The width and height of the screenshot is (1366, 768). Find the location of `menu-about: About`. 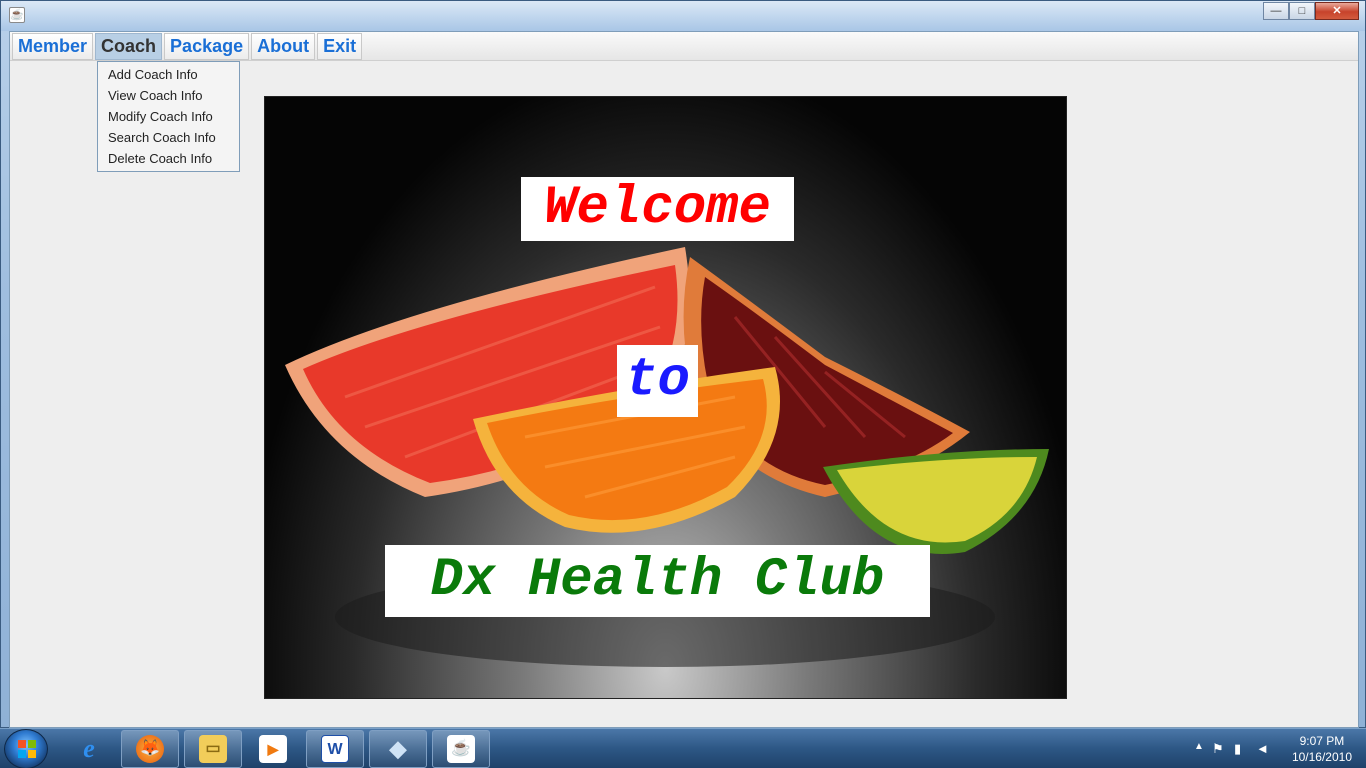

menu-about: About is located at coordinates (283, 46).